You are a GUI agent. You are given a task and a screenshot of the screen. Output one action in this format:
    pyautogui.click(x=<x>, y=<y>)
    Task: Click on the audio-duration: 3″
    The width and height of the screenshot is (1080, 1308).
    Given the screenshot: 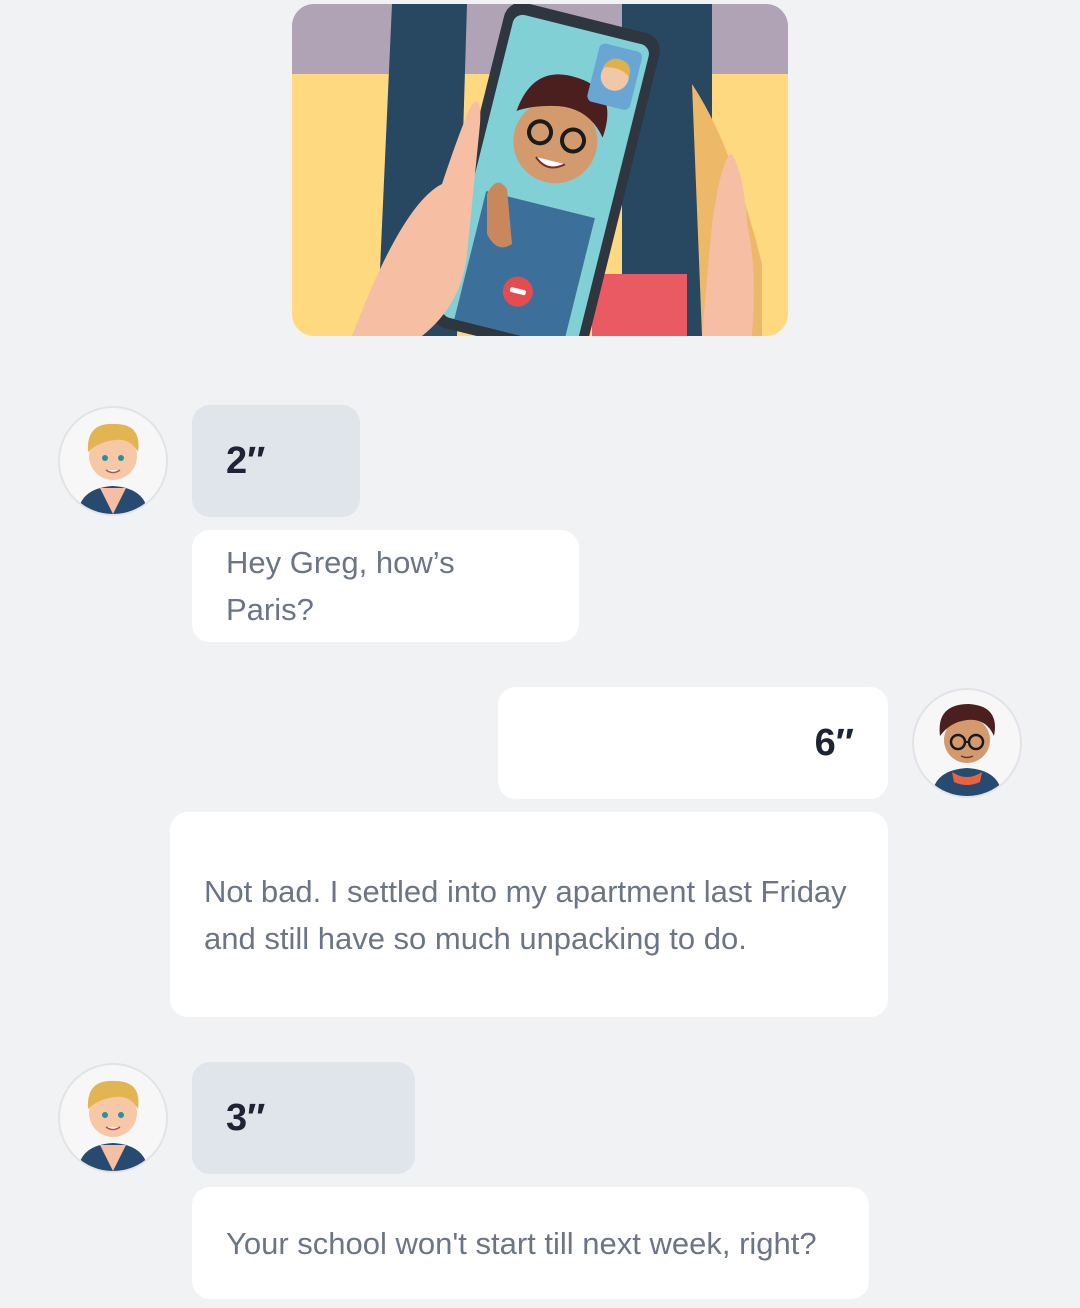 What is the action you would take?
    pyautogui.click(x=246, y=1117)
    